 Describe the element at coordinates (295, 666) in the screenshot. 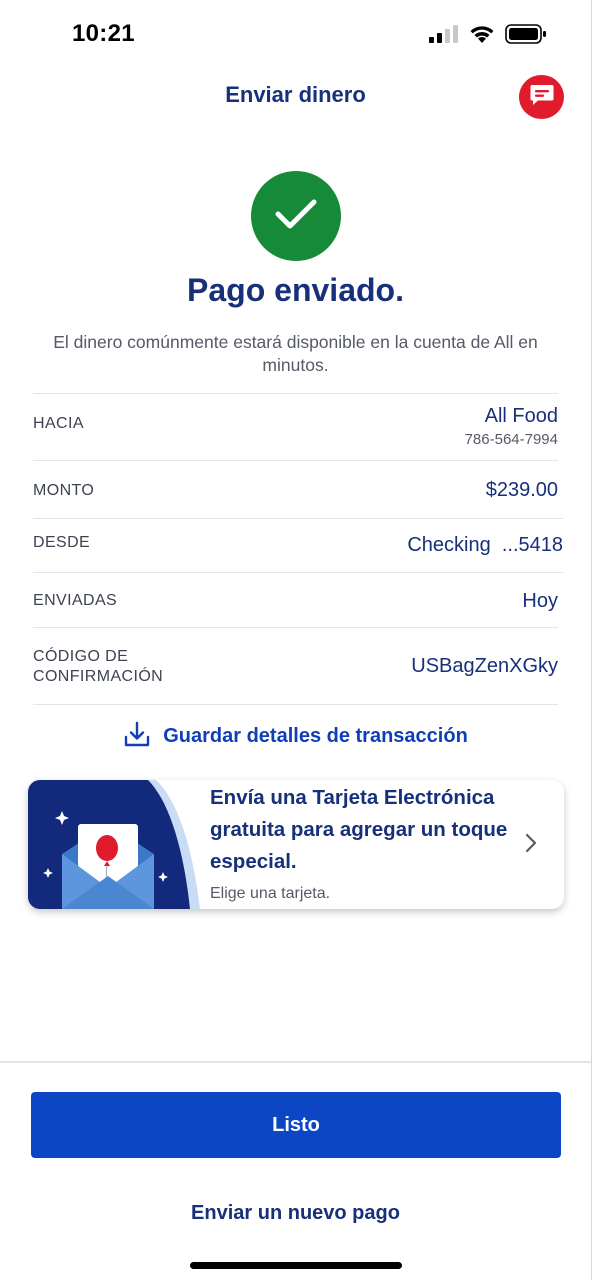

I see `detail-row-confirmation-code: CÓDIGO DE CONFIRMACIÓN USBagZenXGky` at that location.